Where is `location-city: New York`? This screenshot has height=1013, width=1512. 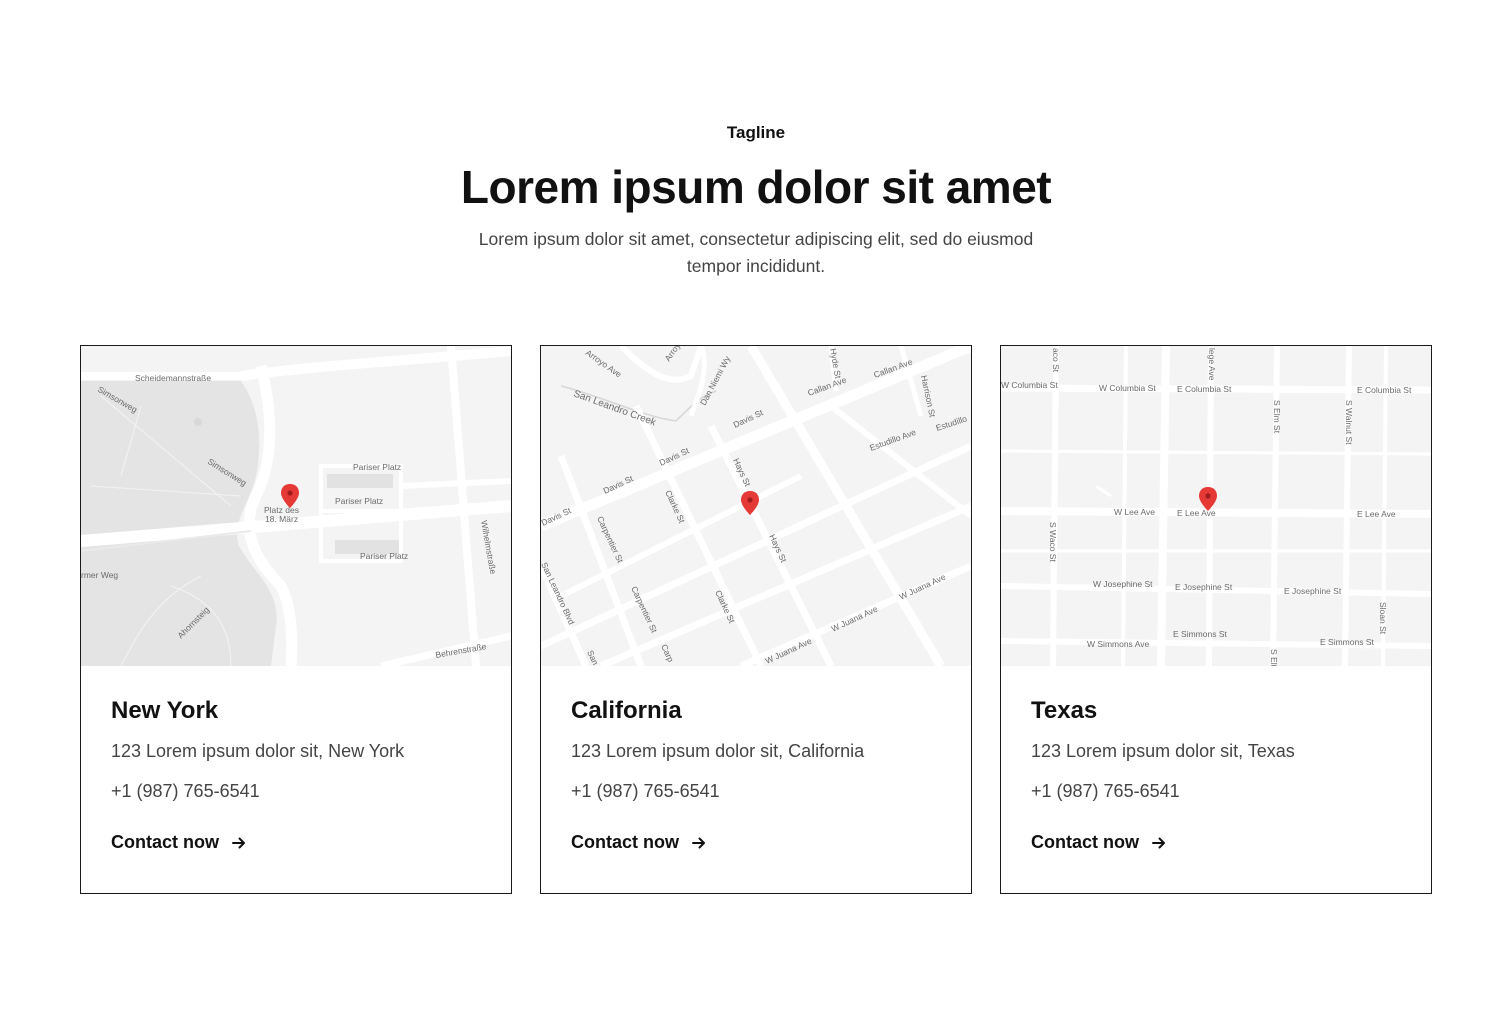
location-city: New York is located at coordinates (165, 710).